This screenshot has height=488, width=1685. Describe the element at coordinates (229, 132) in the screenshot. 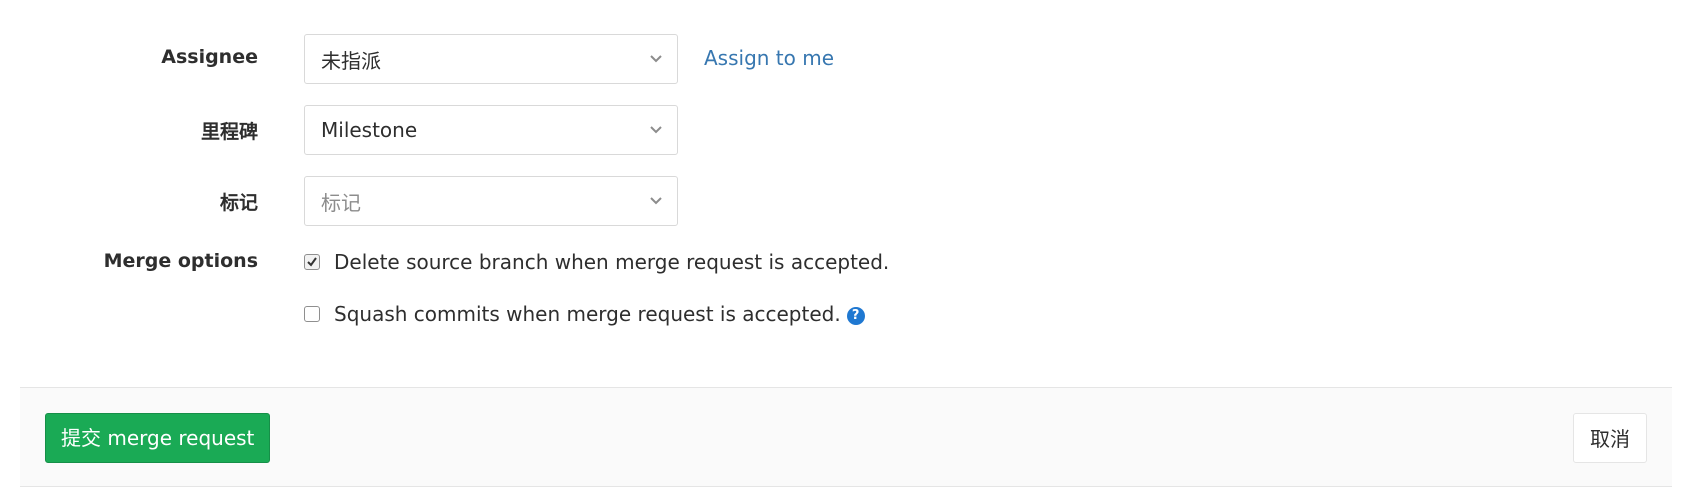

I see `milestone-label: 里程碑` at that location.